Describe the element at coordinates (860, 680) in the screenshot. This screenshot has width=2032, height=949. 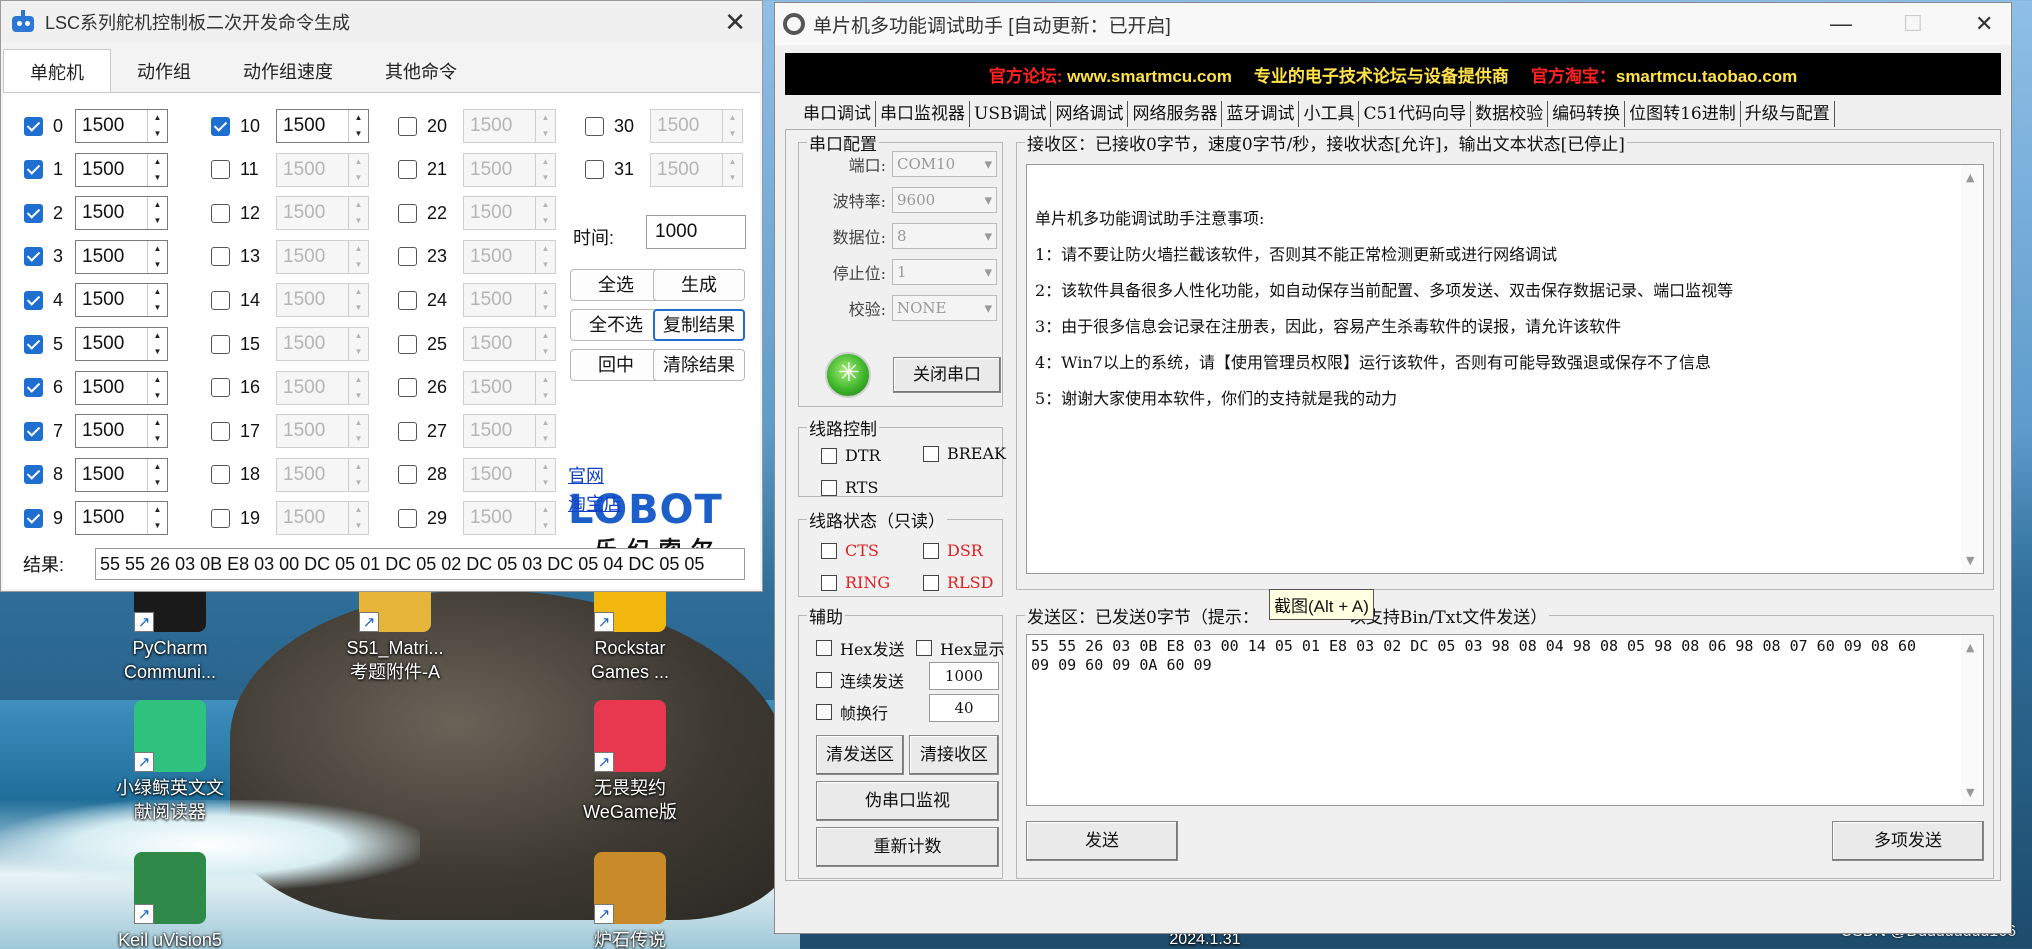
I see `continuous-send-checkbox: 连续发送` at that location.